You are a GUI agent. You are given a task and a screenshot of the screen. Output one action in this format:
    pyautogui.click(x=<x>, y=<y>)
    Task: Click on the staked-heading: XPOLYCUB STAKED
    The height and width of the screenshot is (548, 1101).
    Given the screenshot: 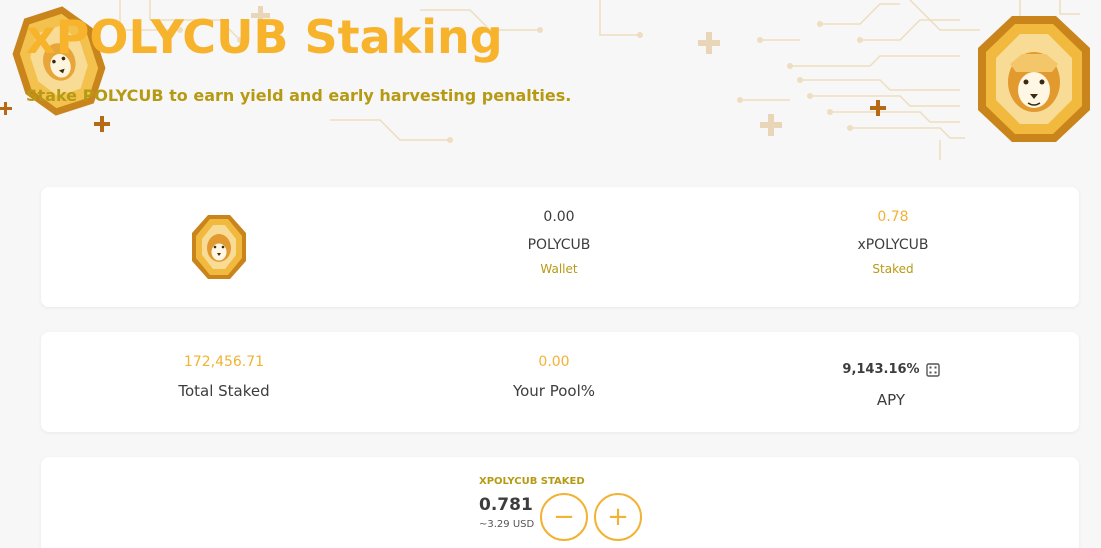 What is the action you would take?
    pyautogui.click(x=532, y=481)
    